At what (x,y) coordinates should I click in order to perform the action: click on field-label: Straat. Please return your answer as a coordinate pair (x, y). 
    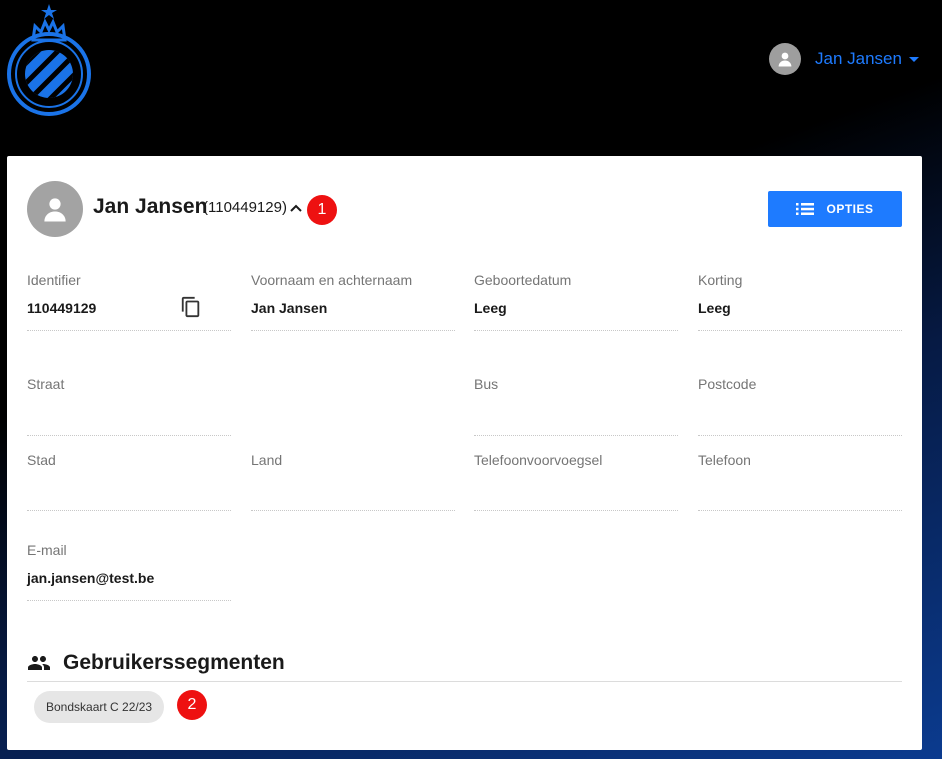
    Looking at the image, I should click on (46, 384).